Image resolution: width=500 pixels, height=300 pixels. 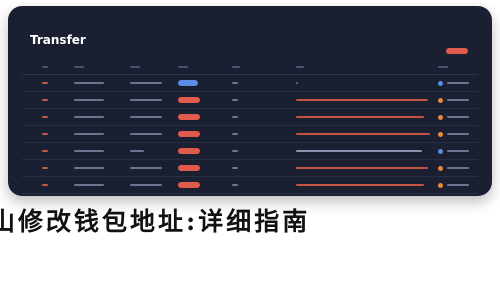 What do you see at coordinates (457, 51) in the screenshot?
I see `primary-action-button` at bounding box center [457, 51].